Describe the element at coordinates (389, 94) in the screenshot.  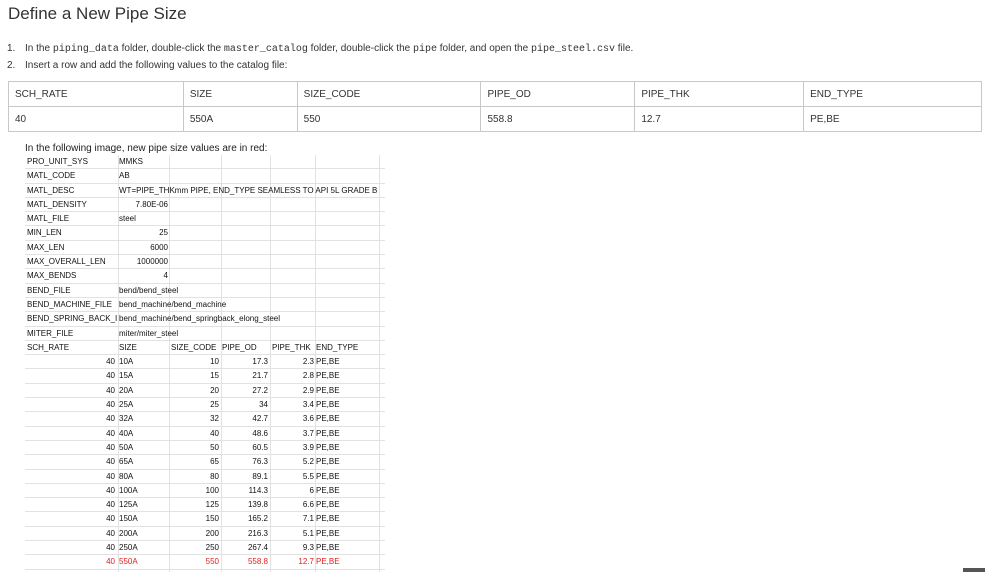
I see `header-cell: SIZE_CODE` at that location.